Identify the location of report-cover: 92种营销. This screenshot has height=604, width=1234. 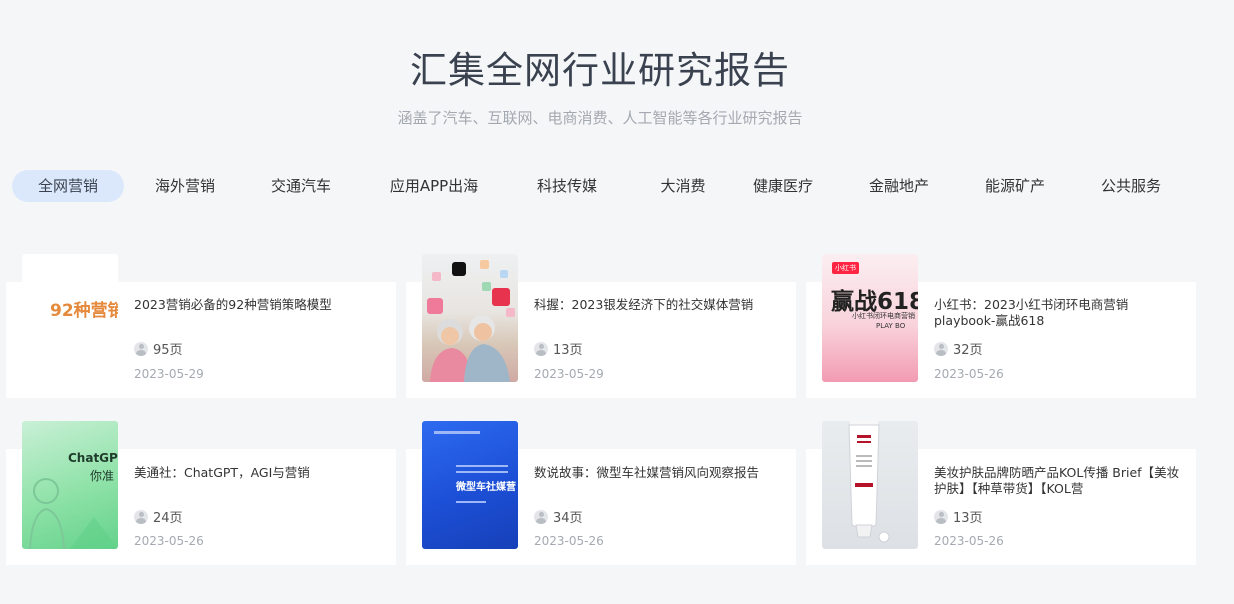
(70, 318).